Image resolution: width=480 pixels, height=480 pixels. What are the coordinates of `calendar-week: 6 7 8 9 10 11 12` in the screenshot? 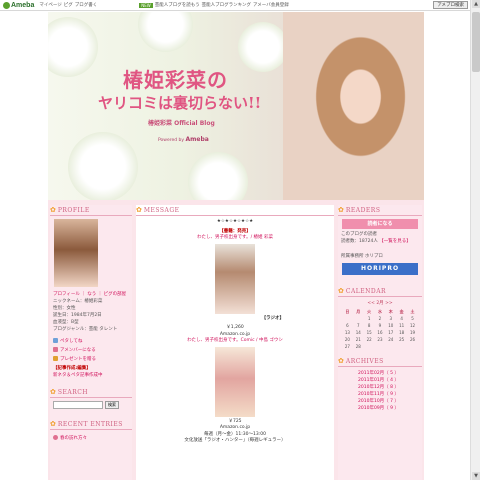 It's located at (380, 325).